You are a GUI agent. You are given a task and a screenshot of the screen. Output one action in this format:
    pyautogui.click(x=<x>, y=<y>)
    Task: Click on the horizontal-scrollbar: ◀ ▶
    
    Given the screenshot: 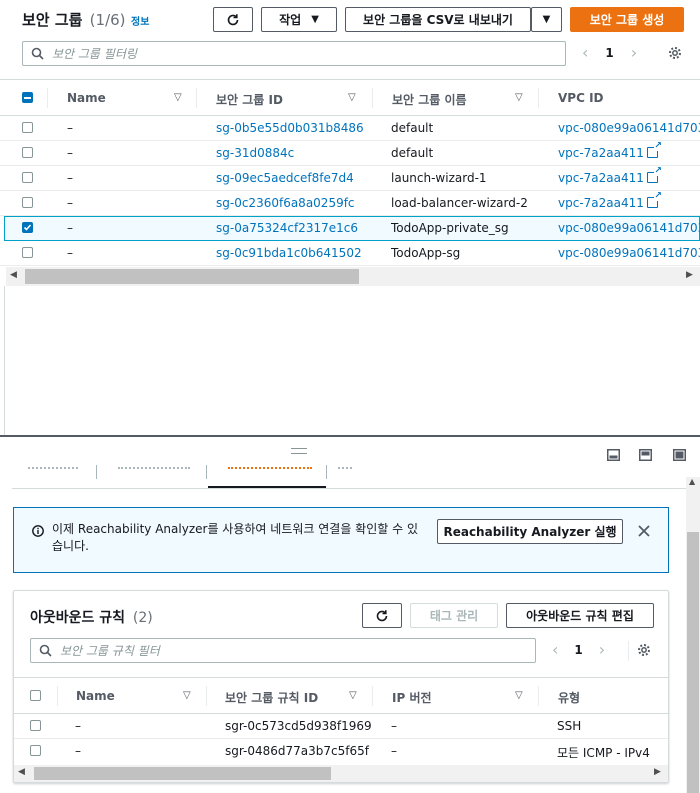 What is the action you would take?
    pyautogui.click(x=353, y=276)
    